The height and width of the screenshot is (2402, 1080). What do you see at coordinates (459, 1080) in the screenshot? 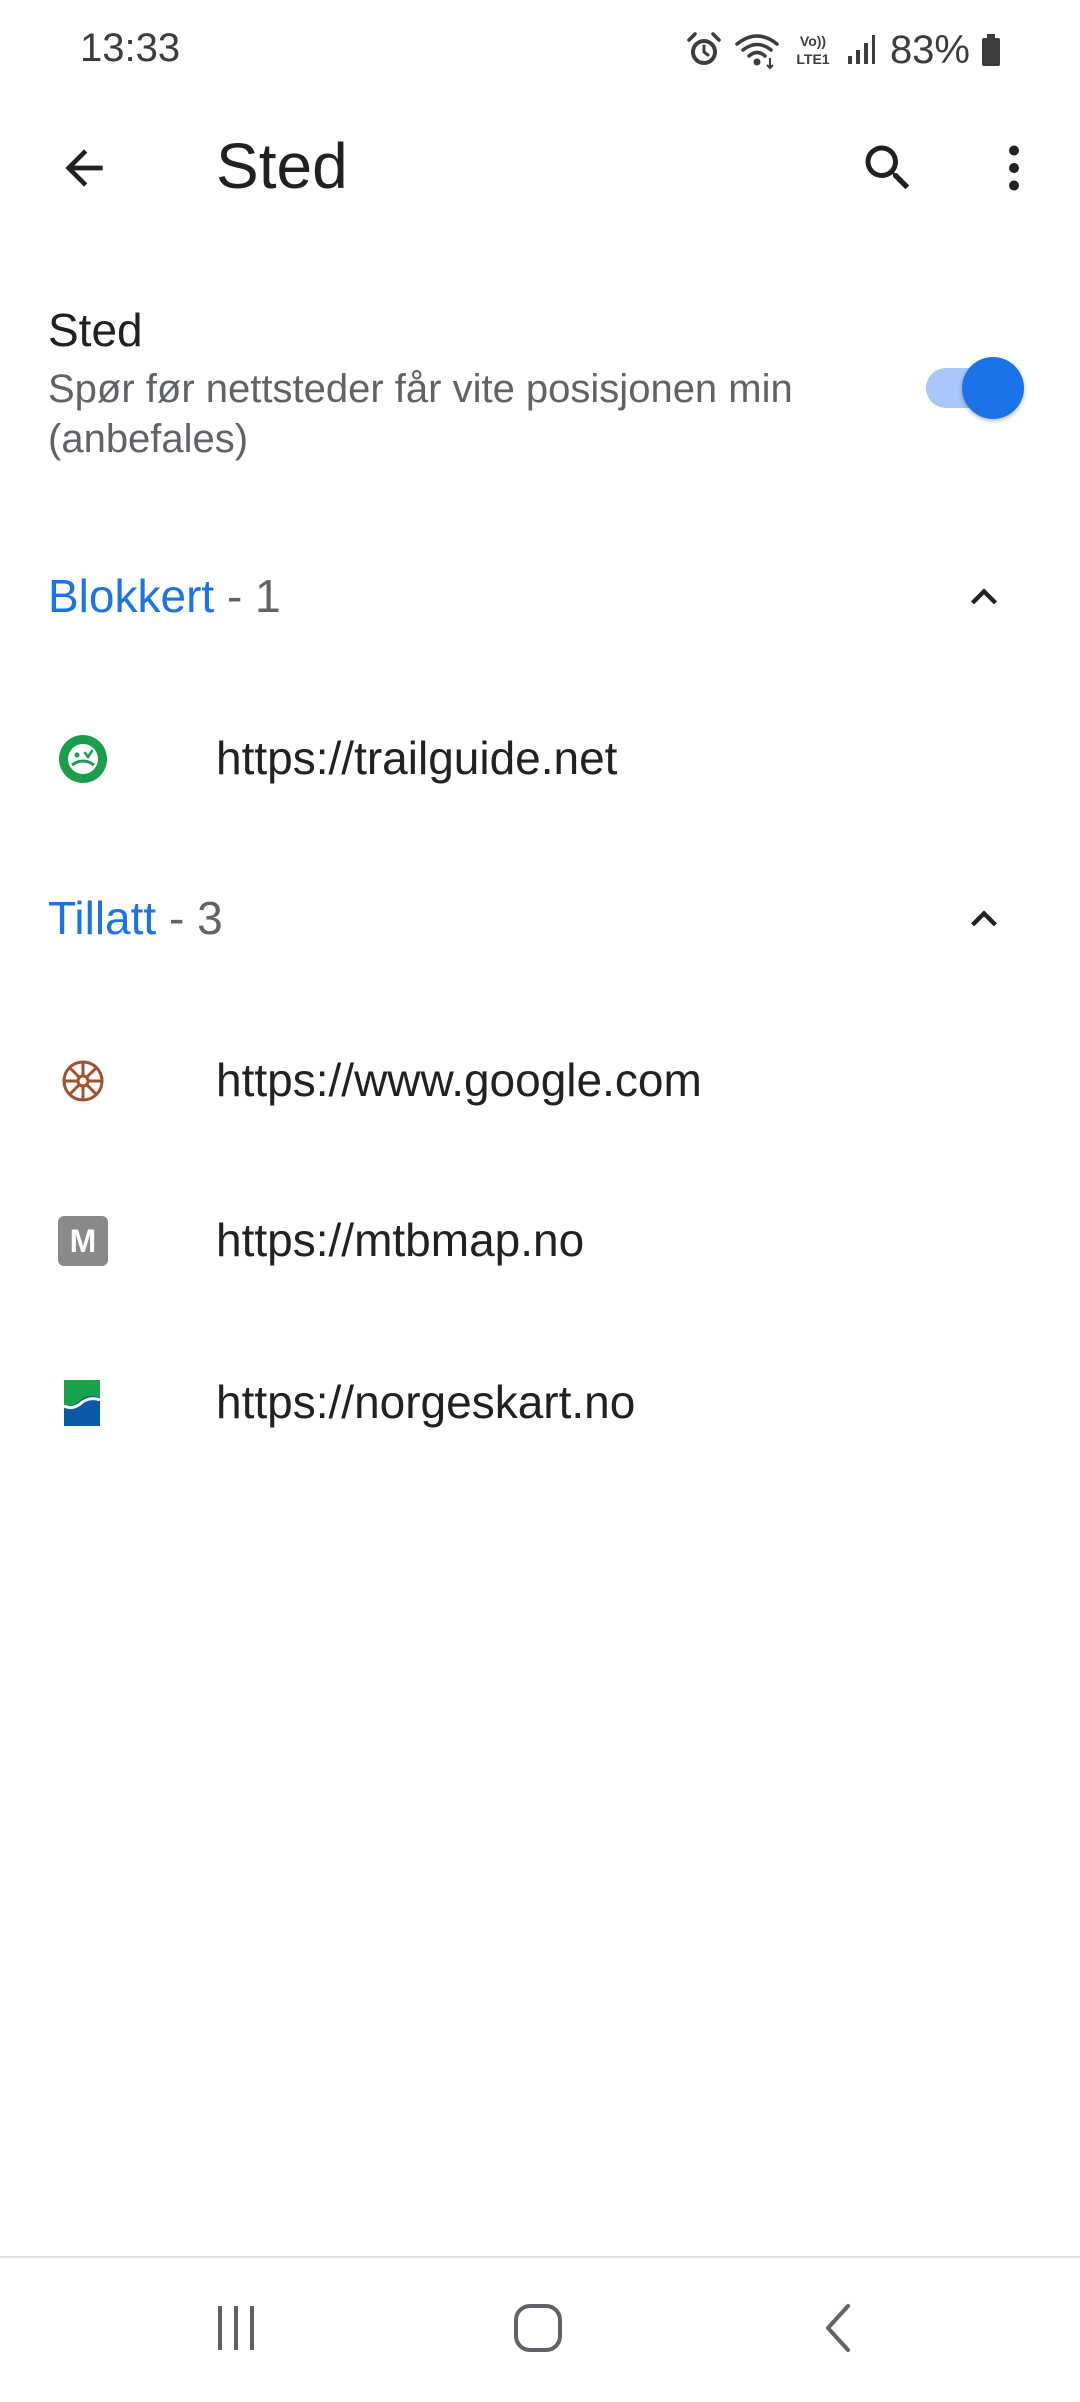
I see `site-url: https://www.google.com` at bounding box center [459, 1080].